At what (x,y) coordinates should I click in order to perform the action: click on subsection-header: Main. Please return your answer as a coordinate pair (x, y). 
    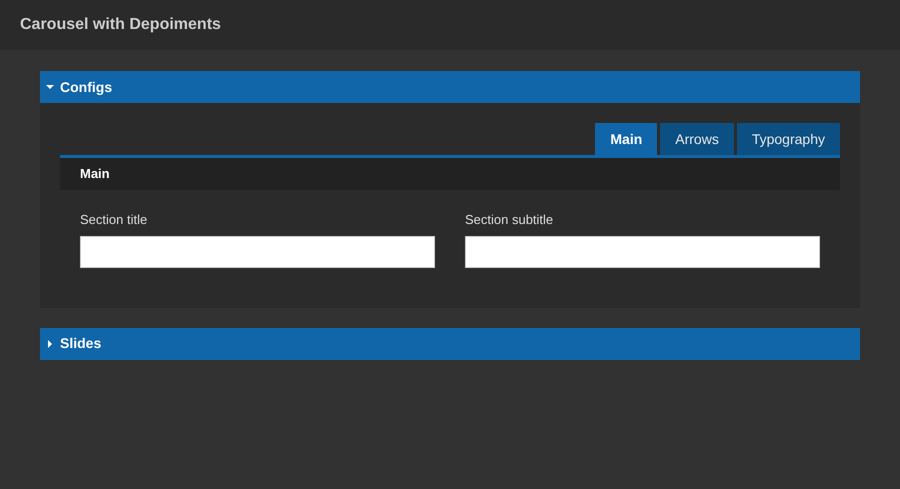
    Looking at the image, I should click on (450, 174).